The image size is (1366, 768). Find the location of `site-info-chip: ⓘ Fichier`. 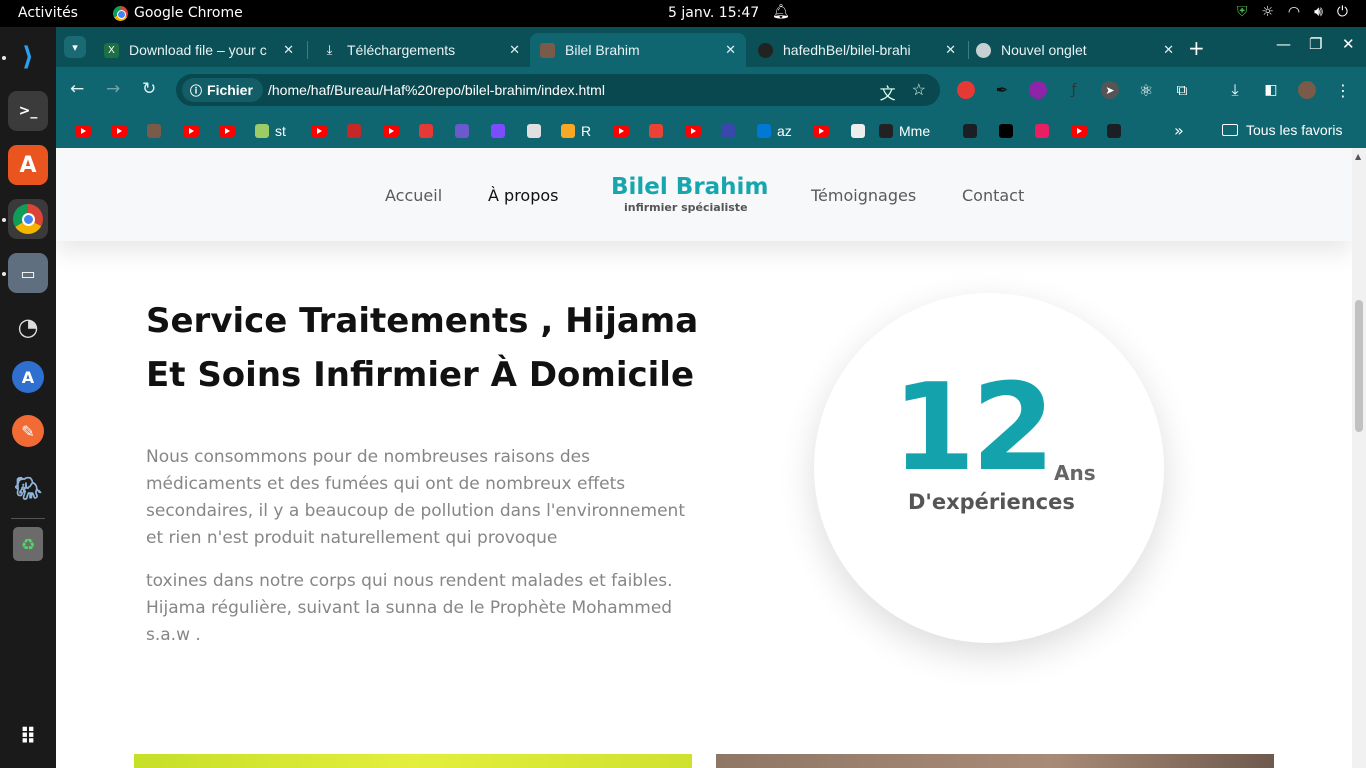

site-info-chip: ⓘ Fichier is located at coordinates (222, 90).